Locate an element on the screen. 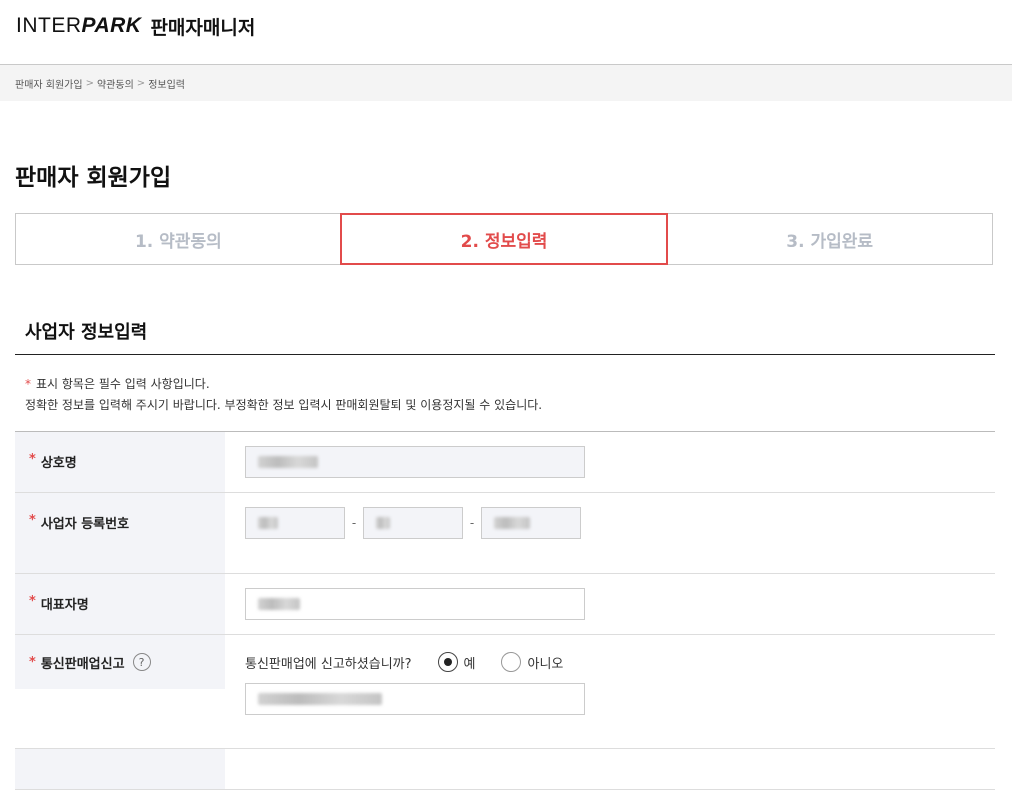 The width and height of the screenshot is (1012, 790). brand-subtitle: 판매자매니저 is located at coordinates (203, 27).